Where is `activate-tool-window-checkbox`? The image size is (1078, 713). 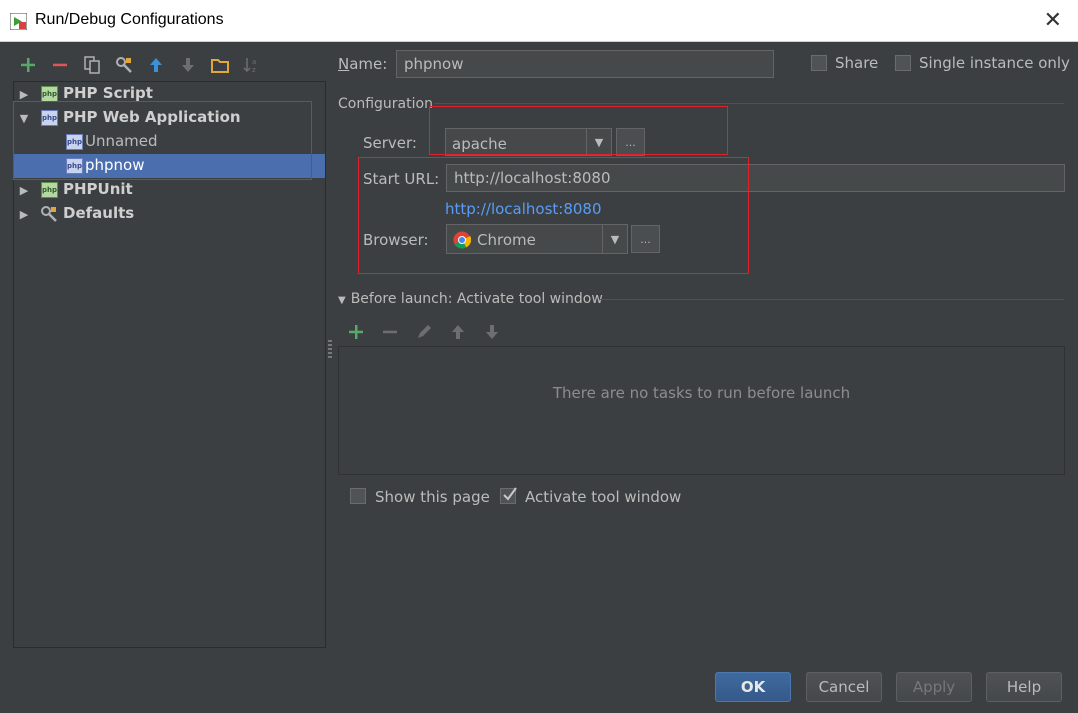 activate-tool-window-checkbox is located at coordinates (508, 495).